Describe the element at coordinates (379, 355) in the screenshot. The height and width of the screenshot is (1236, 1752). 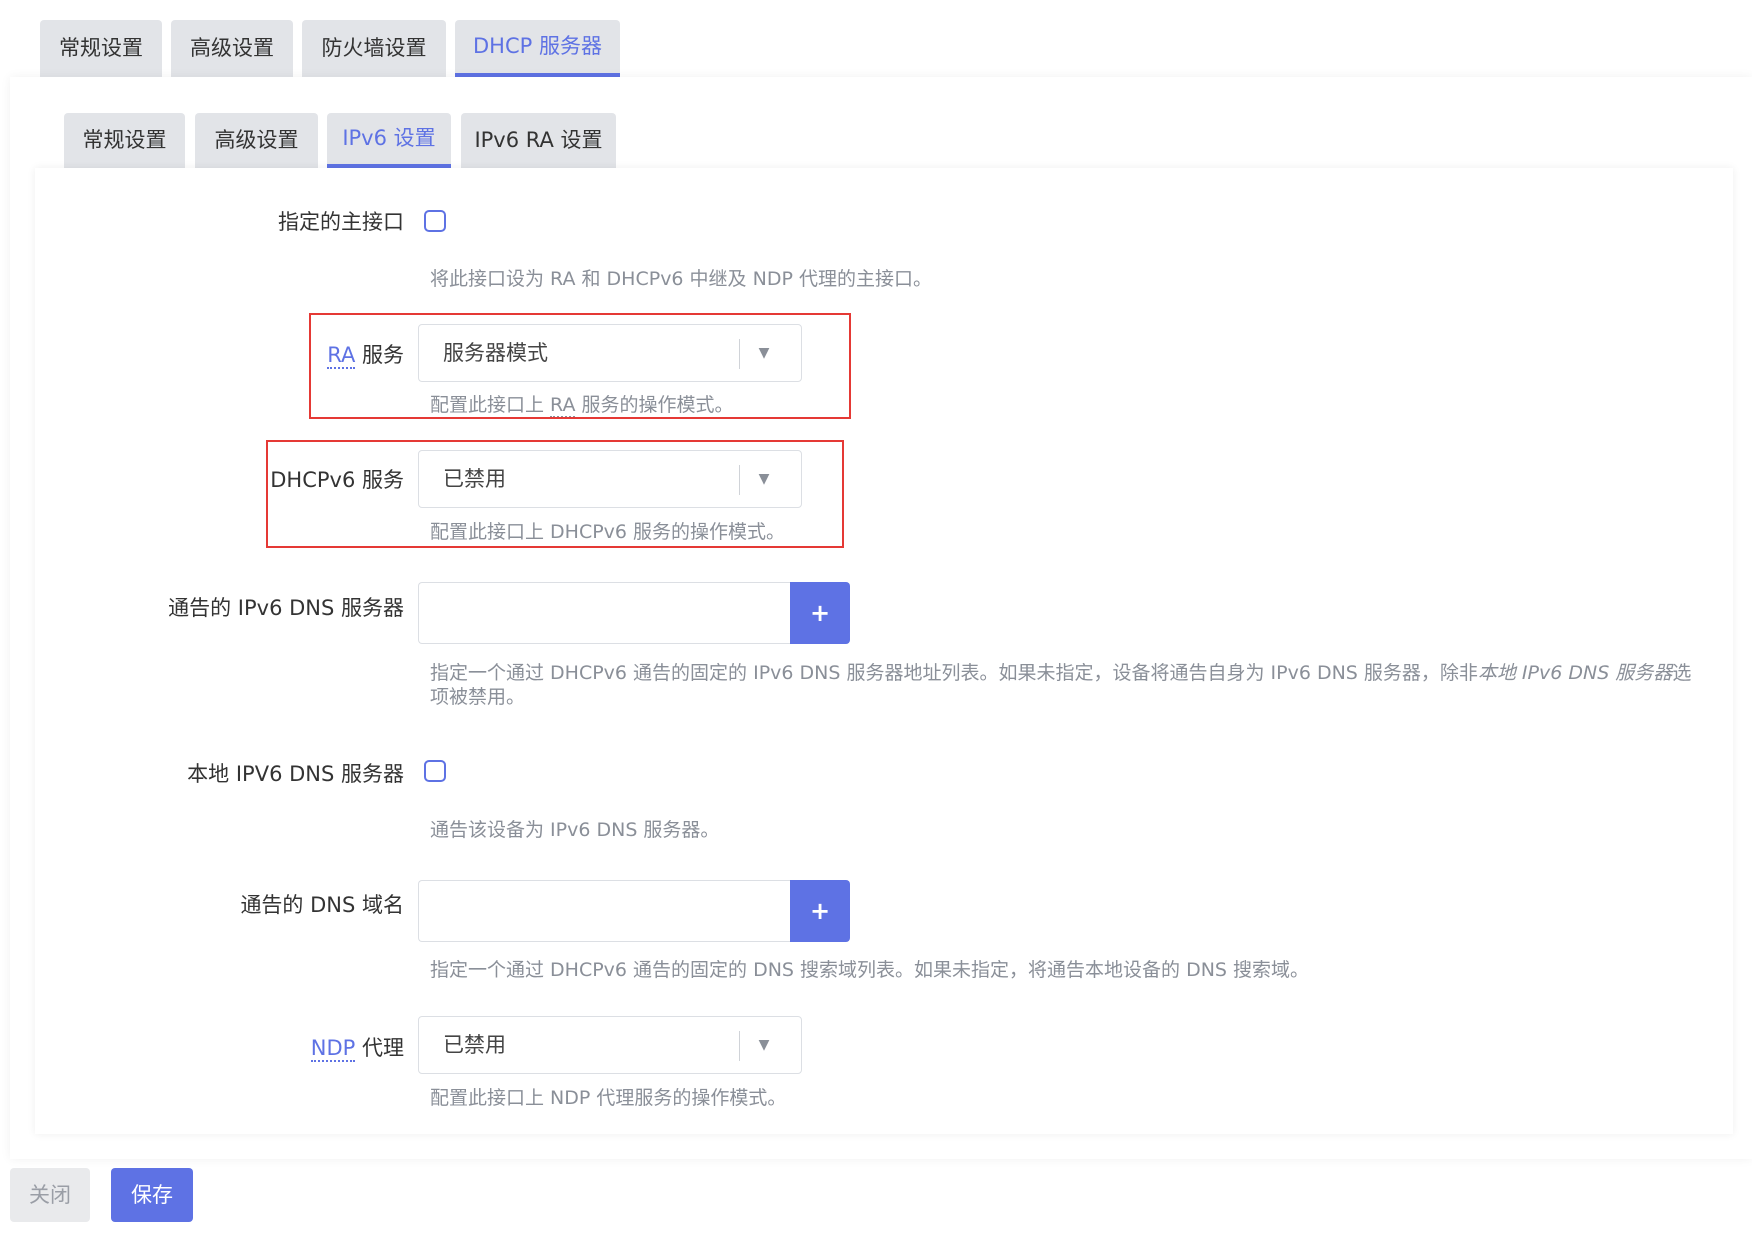
I see `ra-service-label-text: 服务` at that location.